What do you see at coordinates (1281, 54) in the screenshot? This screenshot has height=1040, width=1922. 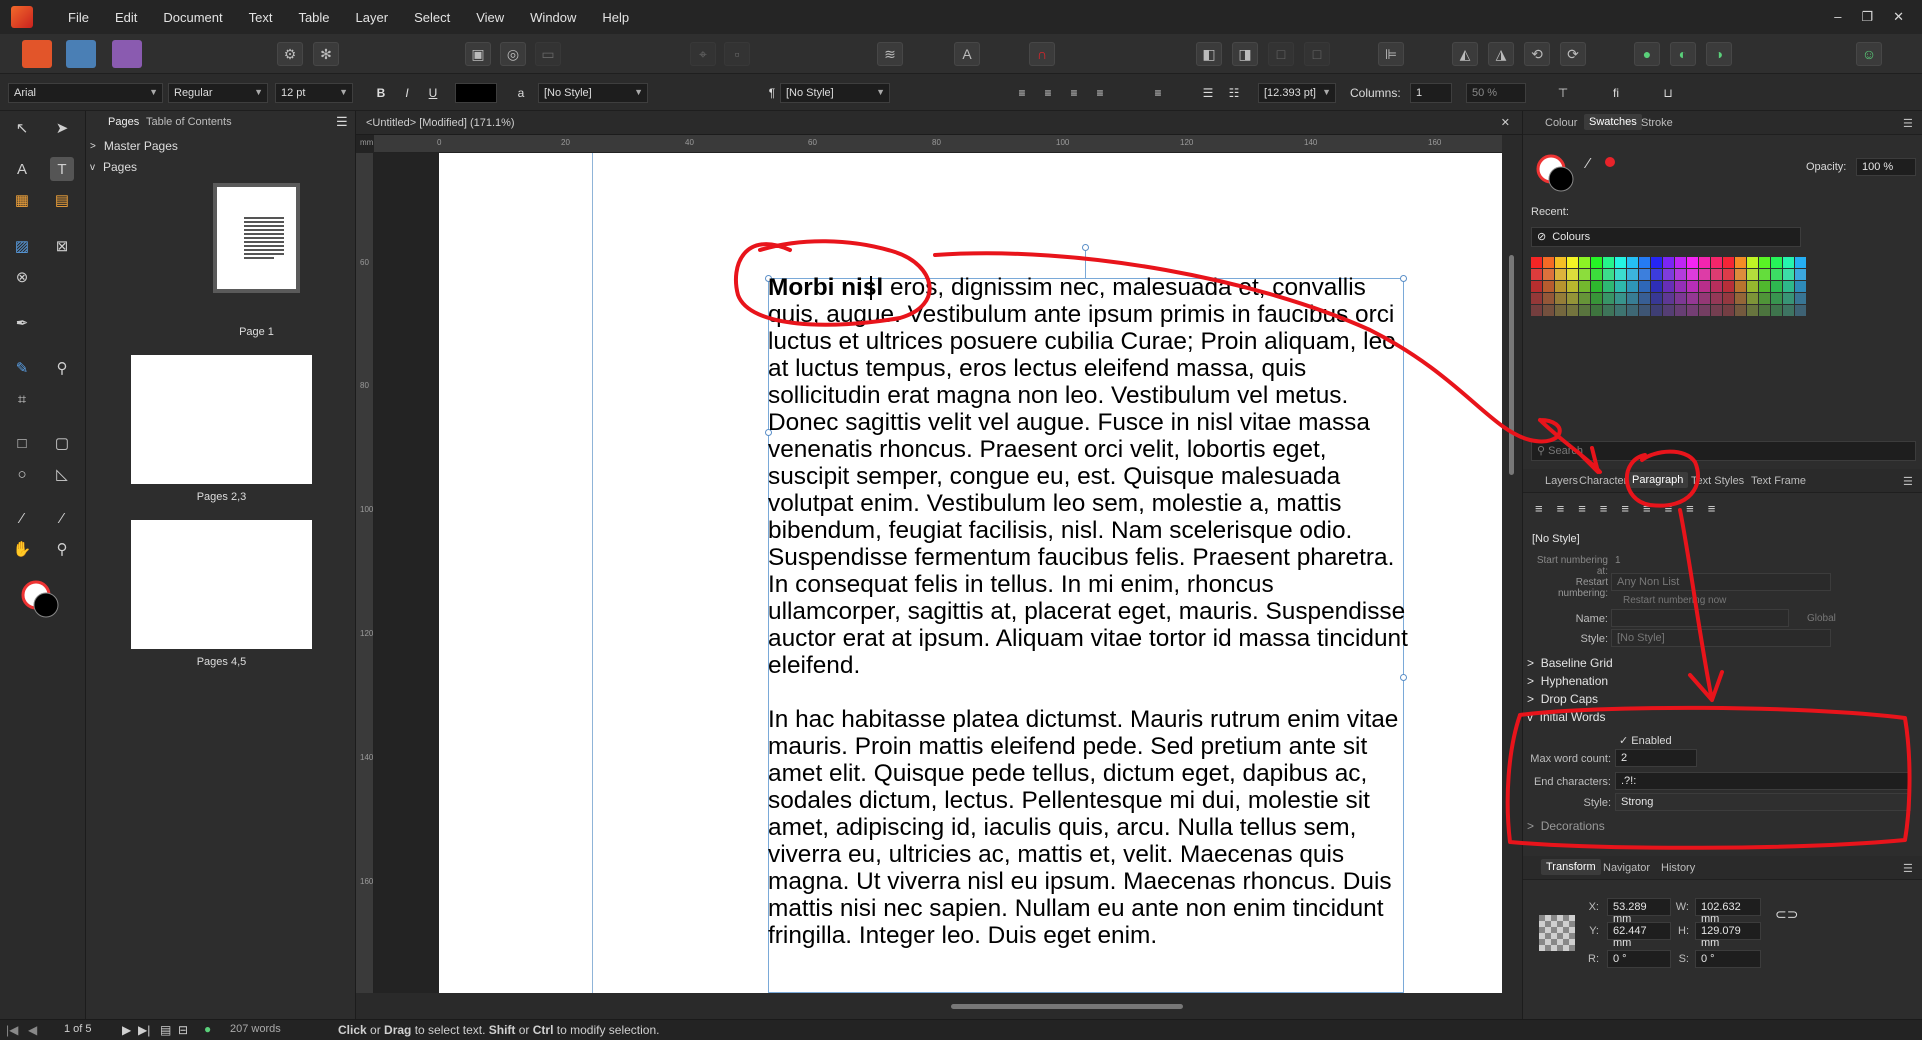 I see `arrange-front-icon: □` at bounding box center [1281, 54].